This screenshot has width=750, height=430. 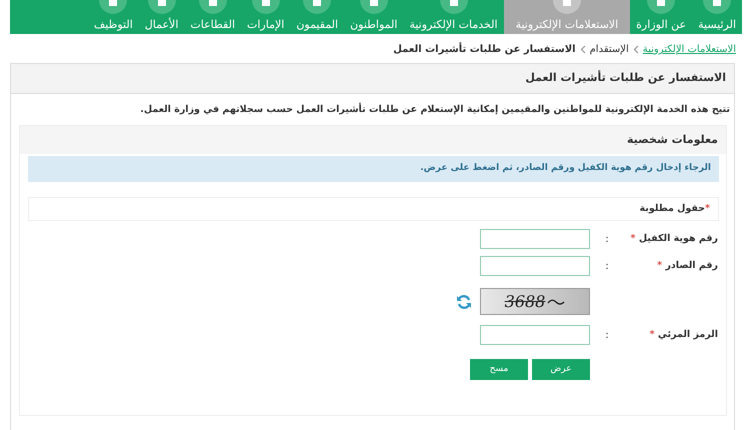 I want to click on breadcrumb-link: الاستعلامات الإلكترونية, so click(x=689, y=49).